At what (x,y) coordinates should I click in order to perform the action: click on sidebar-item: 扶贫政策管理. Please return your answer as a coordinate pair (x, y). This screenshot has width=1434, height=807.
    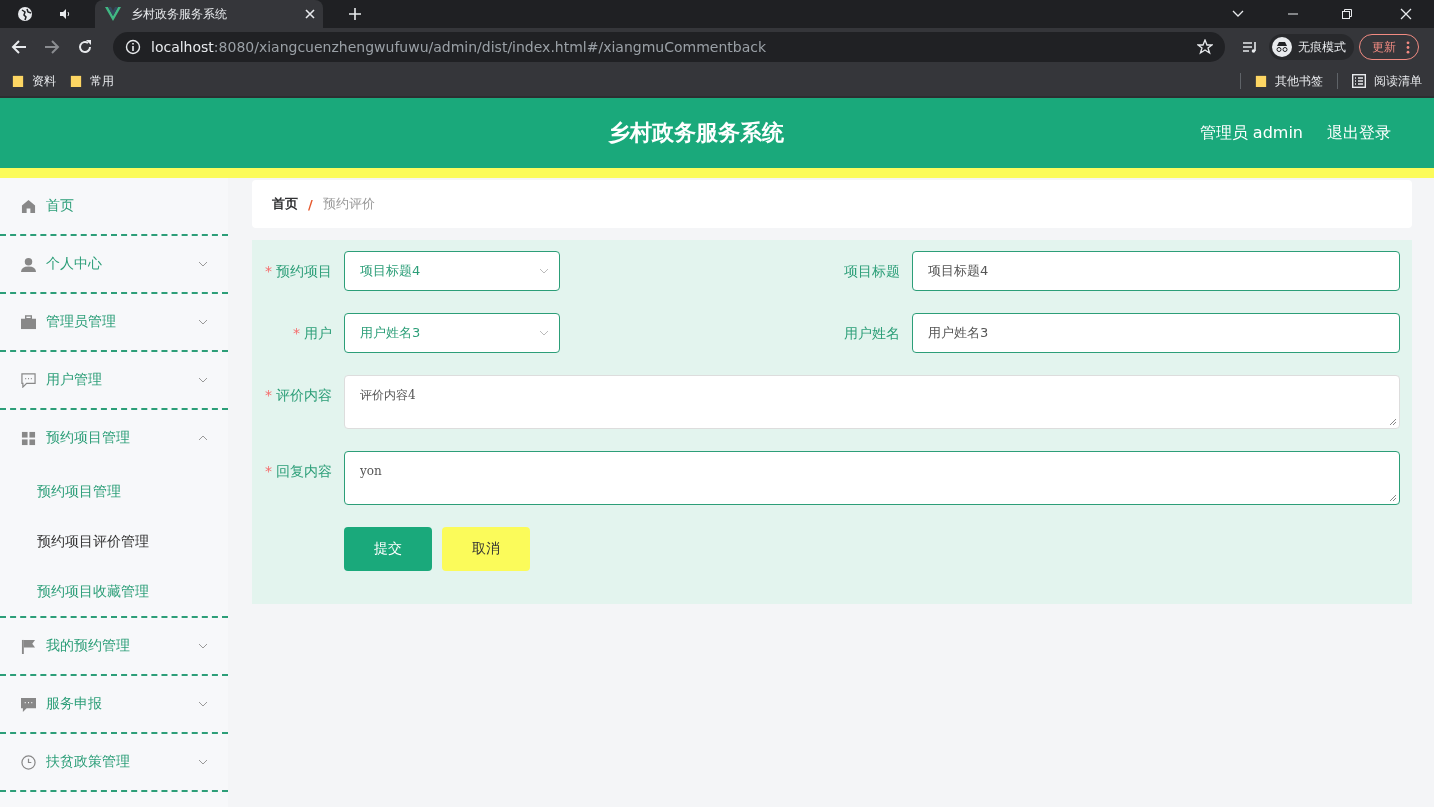
    Looking at the image, I should click on (114, 762).